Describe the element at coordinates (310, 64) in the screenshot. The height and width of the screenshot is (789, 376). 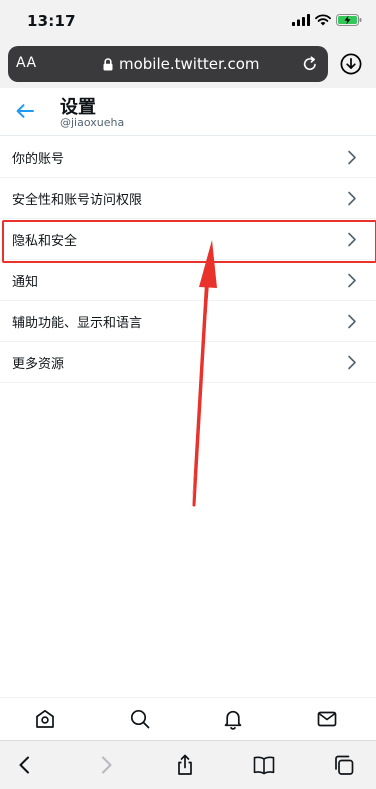
I see `reload-icon` at that location.